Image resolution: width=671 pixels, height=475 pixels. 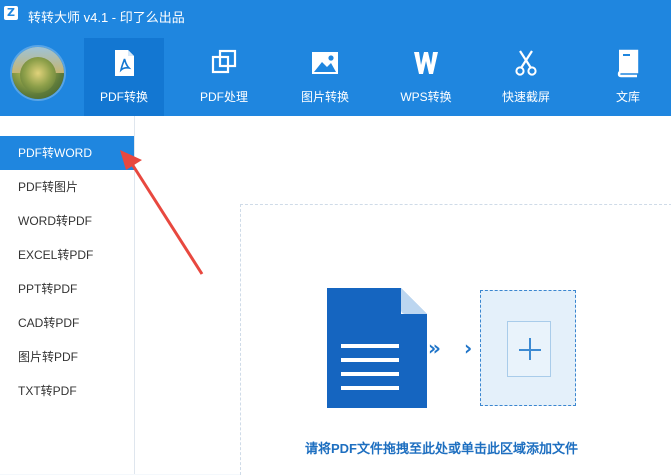 I want to click on sidebar-item-pdf-to-word: PDF转WORD, so click(x=67, y=153).